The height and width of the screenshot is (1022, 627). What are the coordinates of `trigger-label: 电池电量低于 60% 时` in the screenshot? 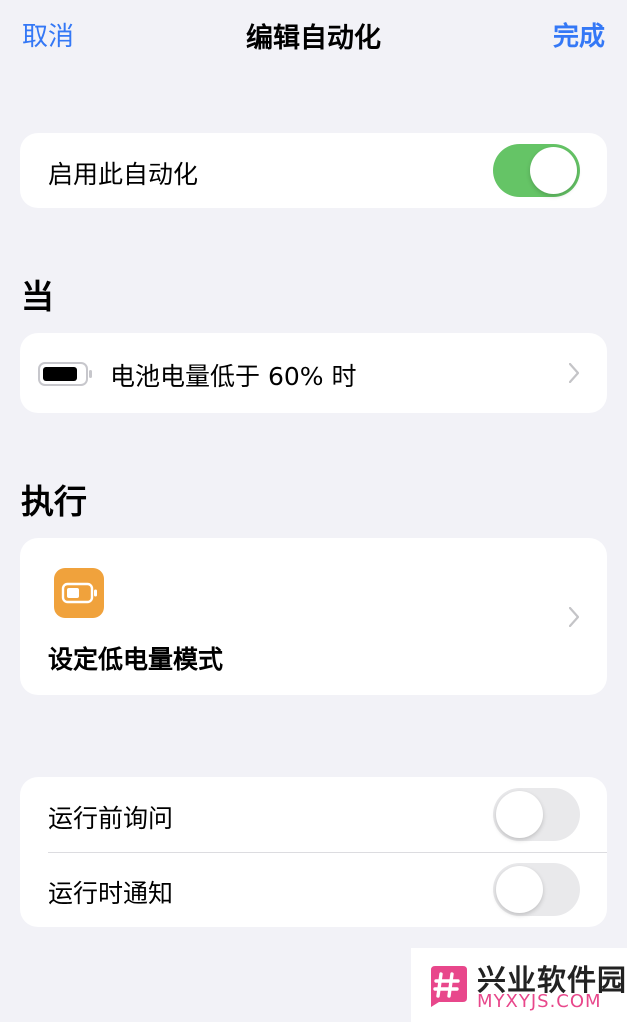 It's located at (233, 376).